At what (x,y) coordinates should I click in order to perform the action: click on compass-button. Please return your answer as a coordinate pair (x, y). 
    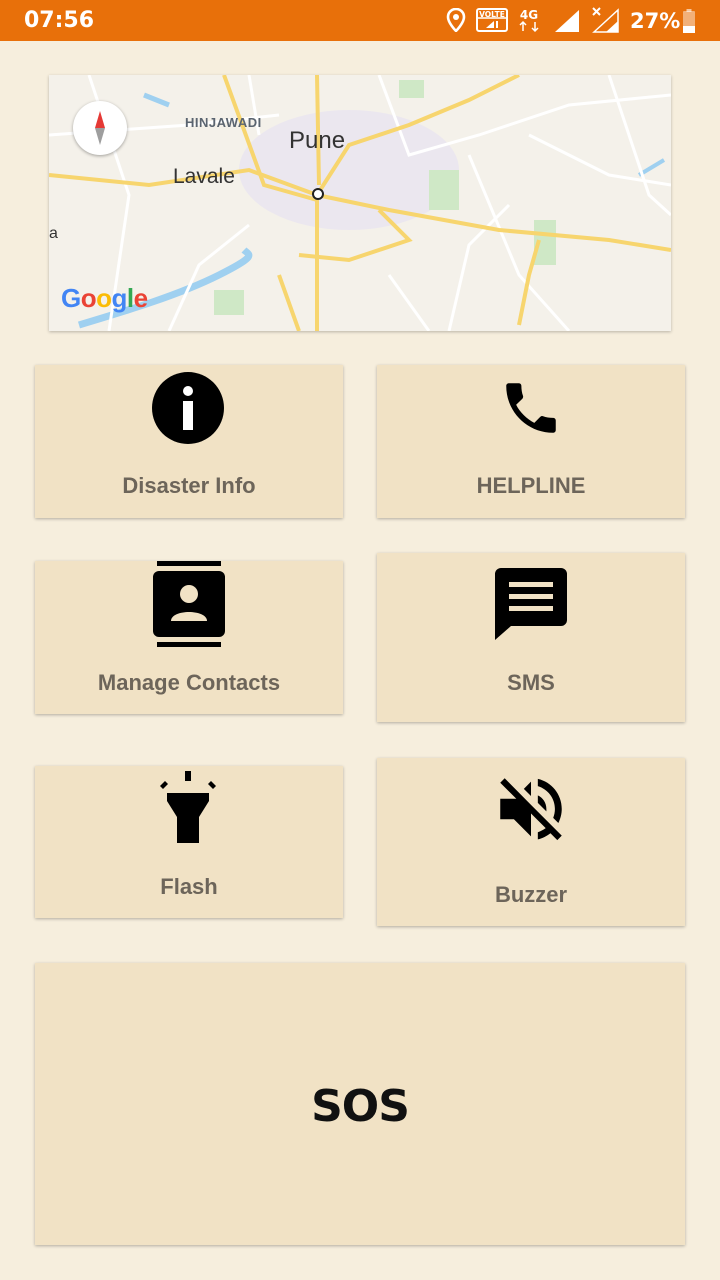
    Looking at the image, I should click on (100, 128).